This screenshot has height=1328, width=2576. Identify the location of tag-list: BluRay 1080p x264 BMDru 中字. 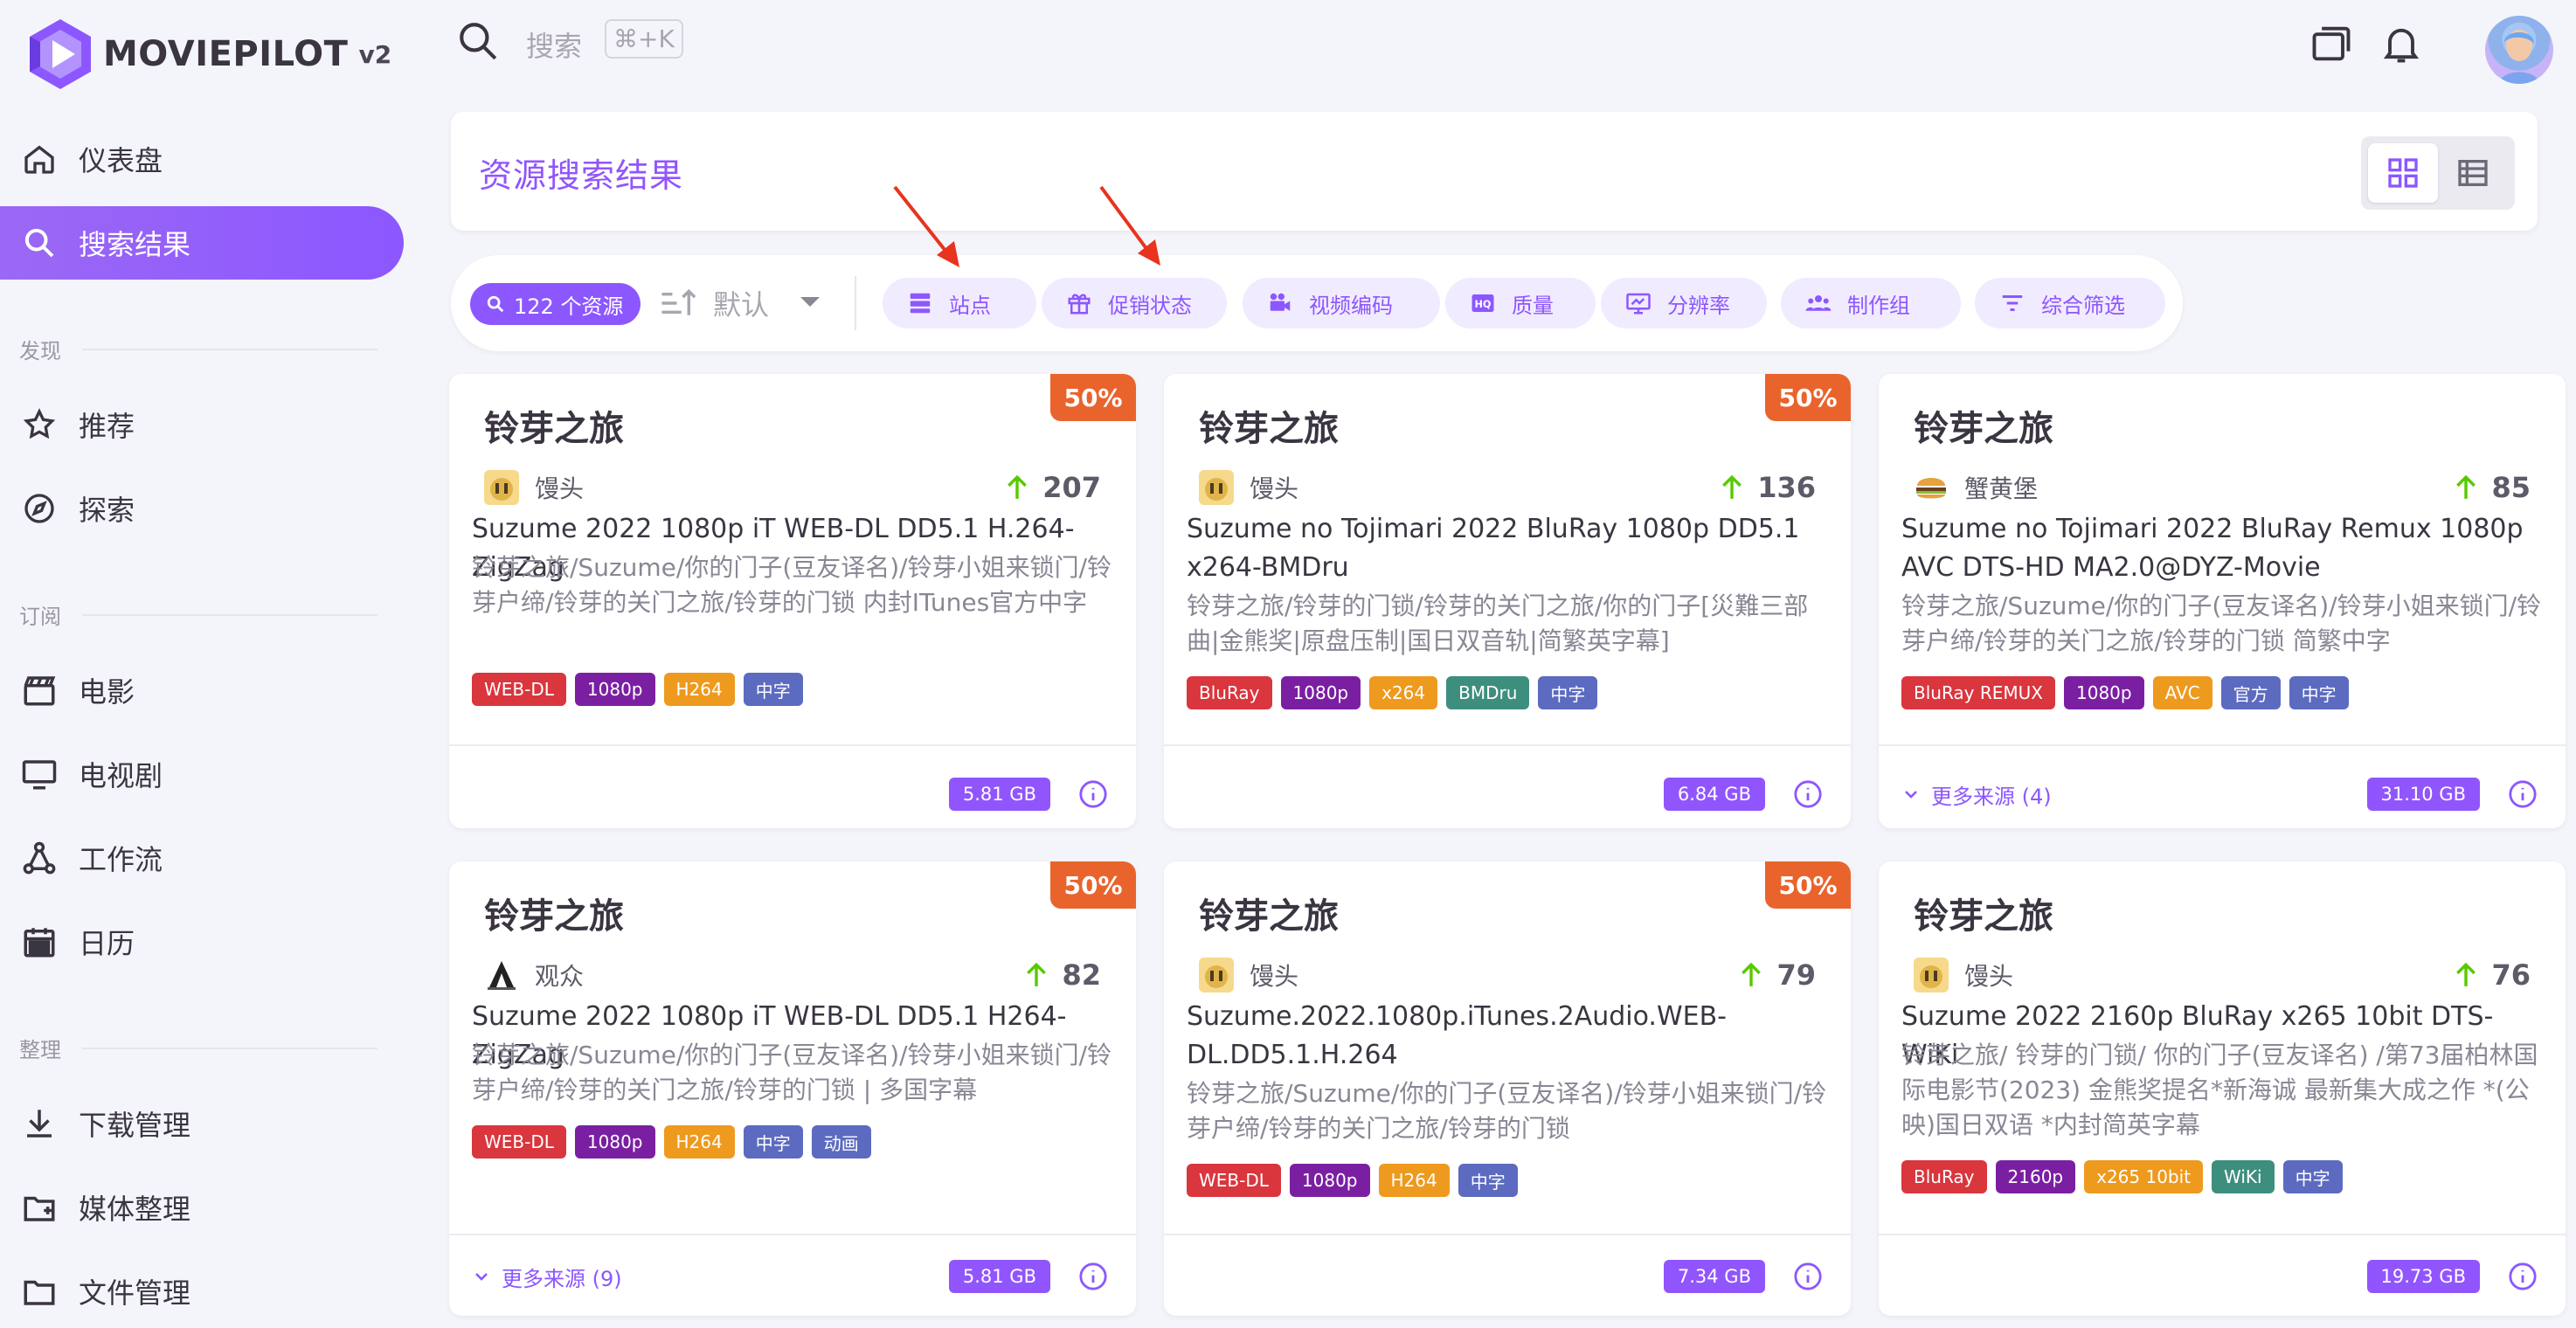
(1392, 693).